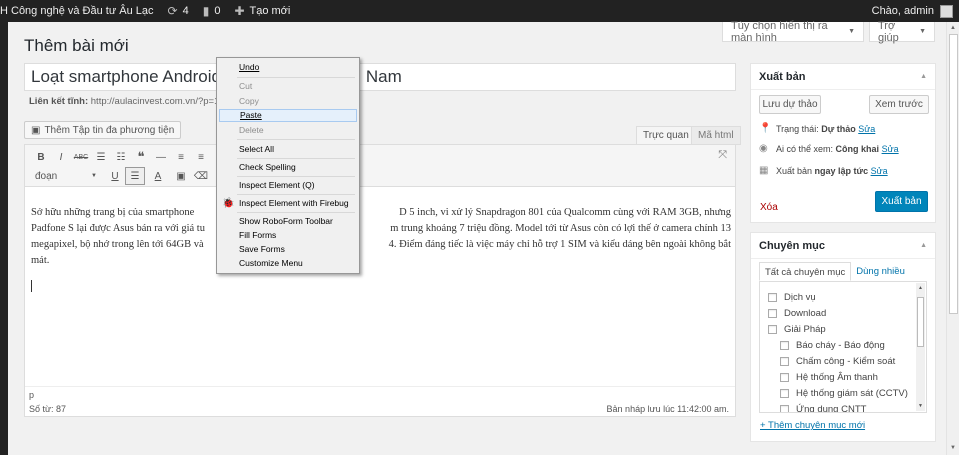 The image size is (959, 455). What do you see at coordinates (212, 11) in the screenshot?
I see `comments-link: ▮ 0` at bounding box center [212, 11].